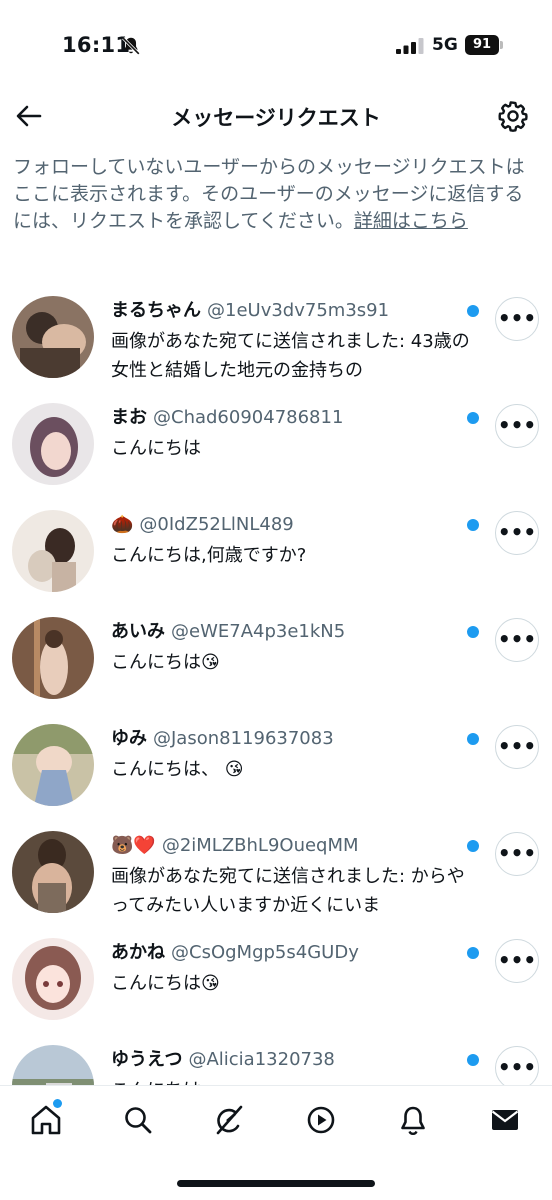 This screenshot has height=1200, width=552. I want to click on sender-handle: @1eUv3dv75m3s91, so click(298, 310).